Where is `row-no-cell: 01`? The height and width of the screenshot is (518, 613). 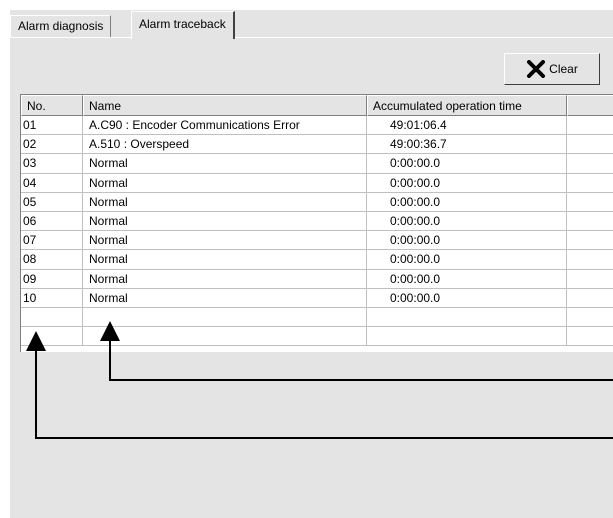 row-no-cell: 01 is located at coordinates (52, 126).